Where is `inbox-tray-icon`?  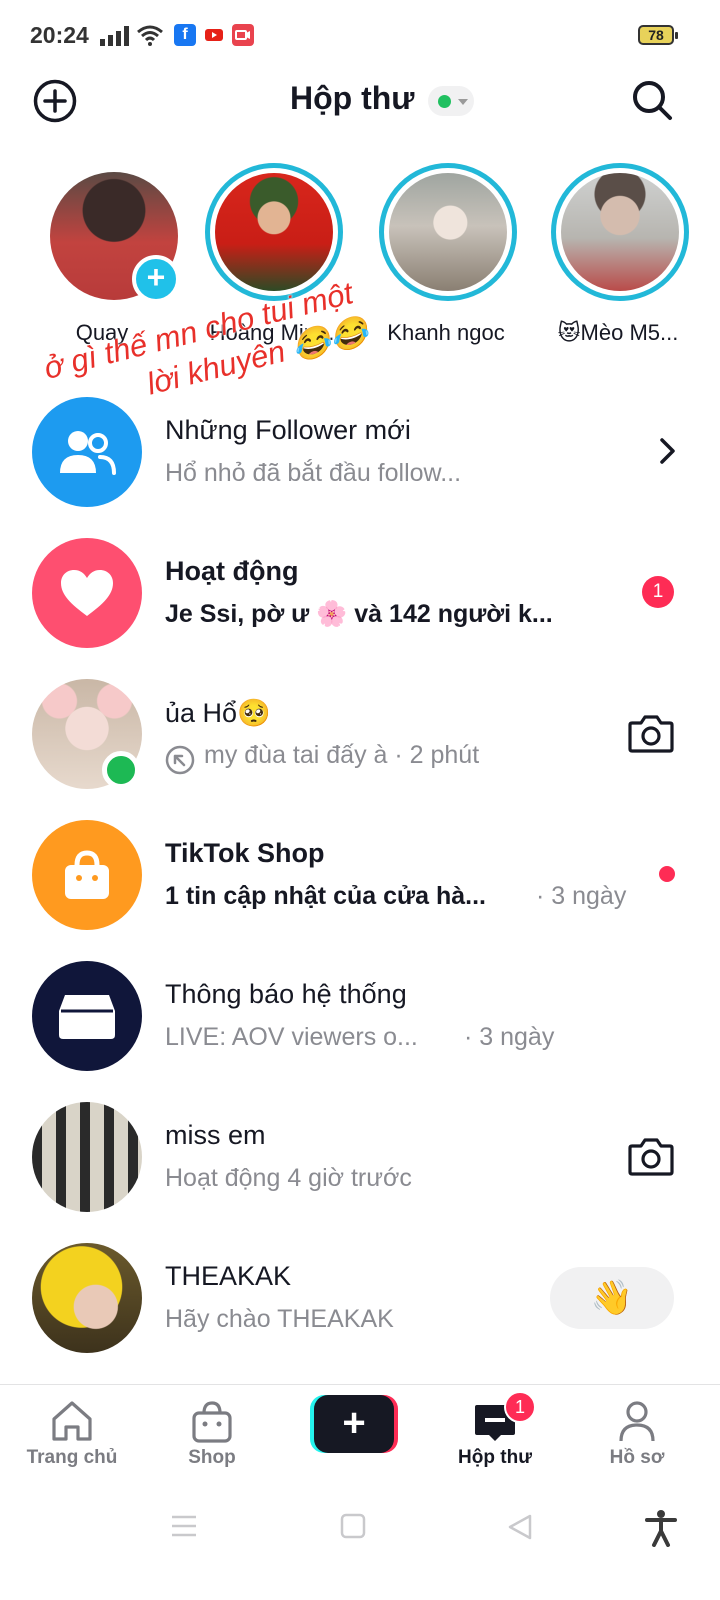
inbox-tray-icon is located at coordinates (87, 1017).